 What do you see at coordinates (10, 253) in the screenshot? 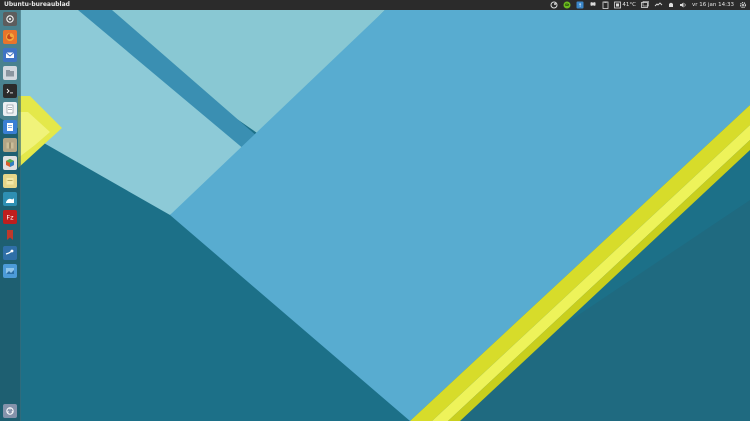
I see `steam-icon` at bounding box center [10, 253].